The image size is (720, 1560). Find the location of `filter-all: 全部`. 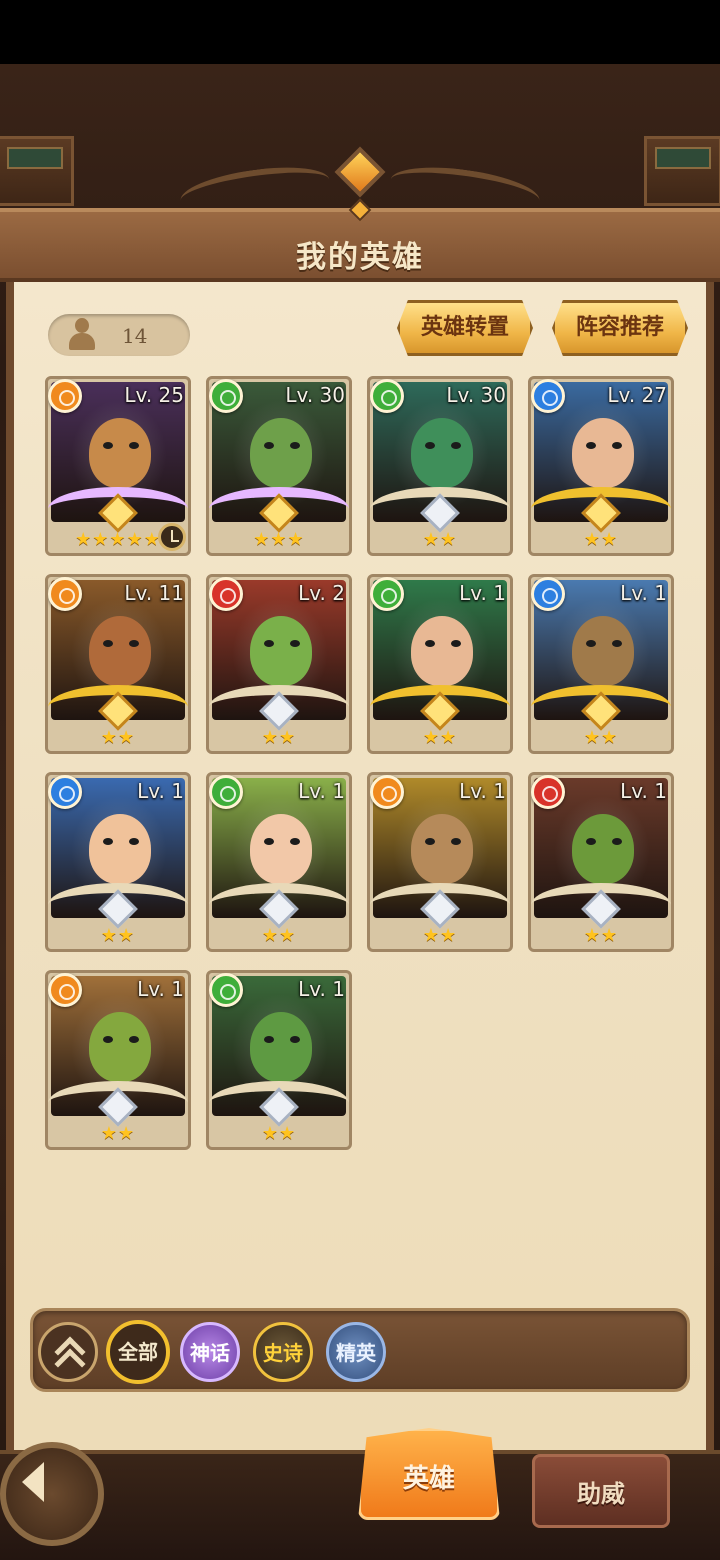

filter-all: 全部 is located at coordinates (138, 1352).